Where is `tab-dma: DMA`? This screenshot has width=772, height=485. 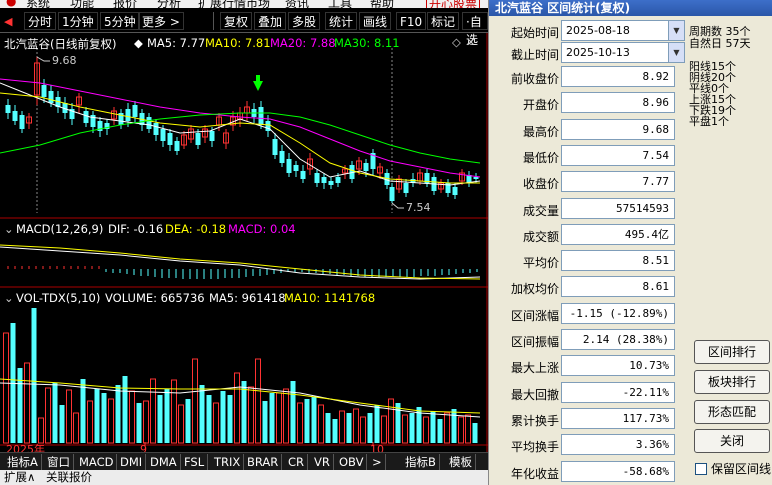 tab-dma: DMA is located at coordinates (164, 462).